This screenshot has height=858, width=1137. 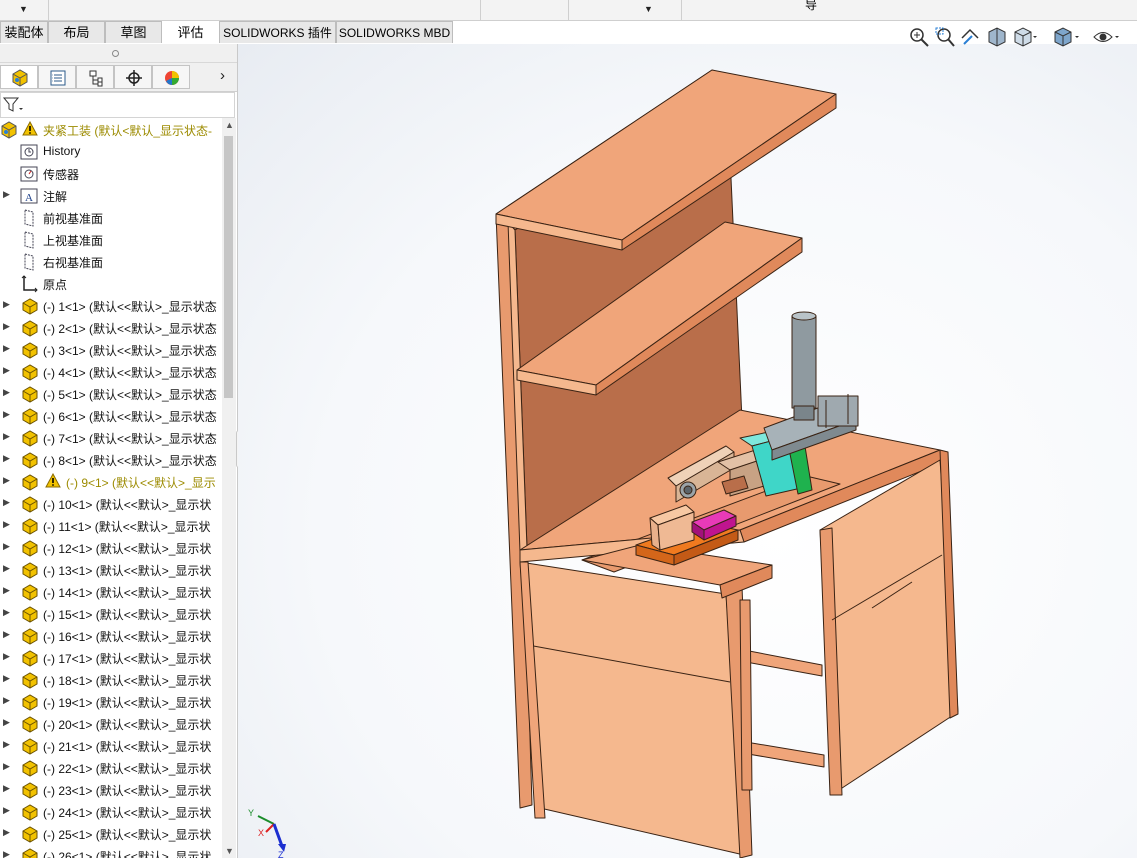 What do you see at coordinates (111, 635) in the screenshot?
I see `tree-item: ▶ (-) 16<1> (默认<<默认>_显示状` at bounding box center [111, 635].